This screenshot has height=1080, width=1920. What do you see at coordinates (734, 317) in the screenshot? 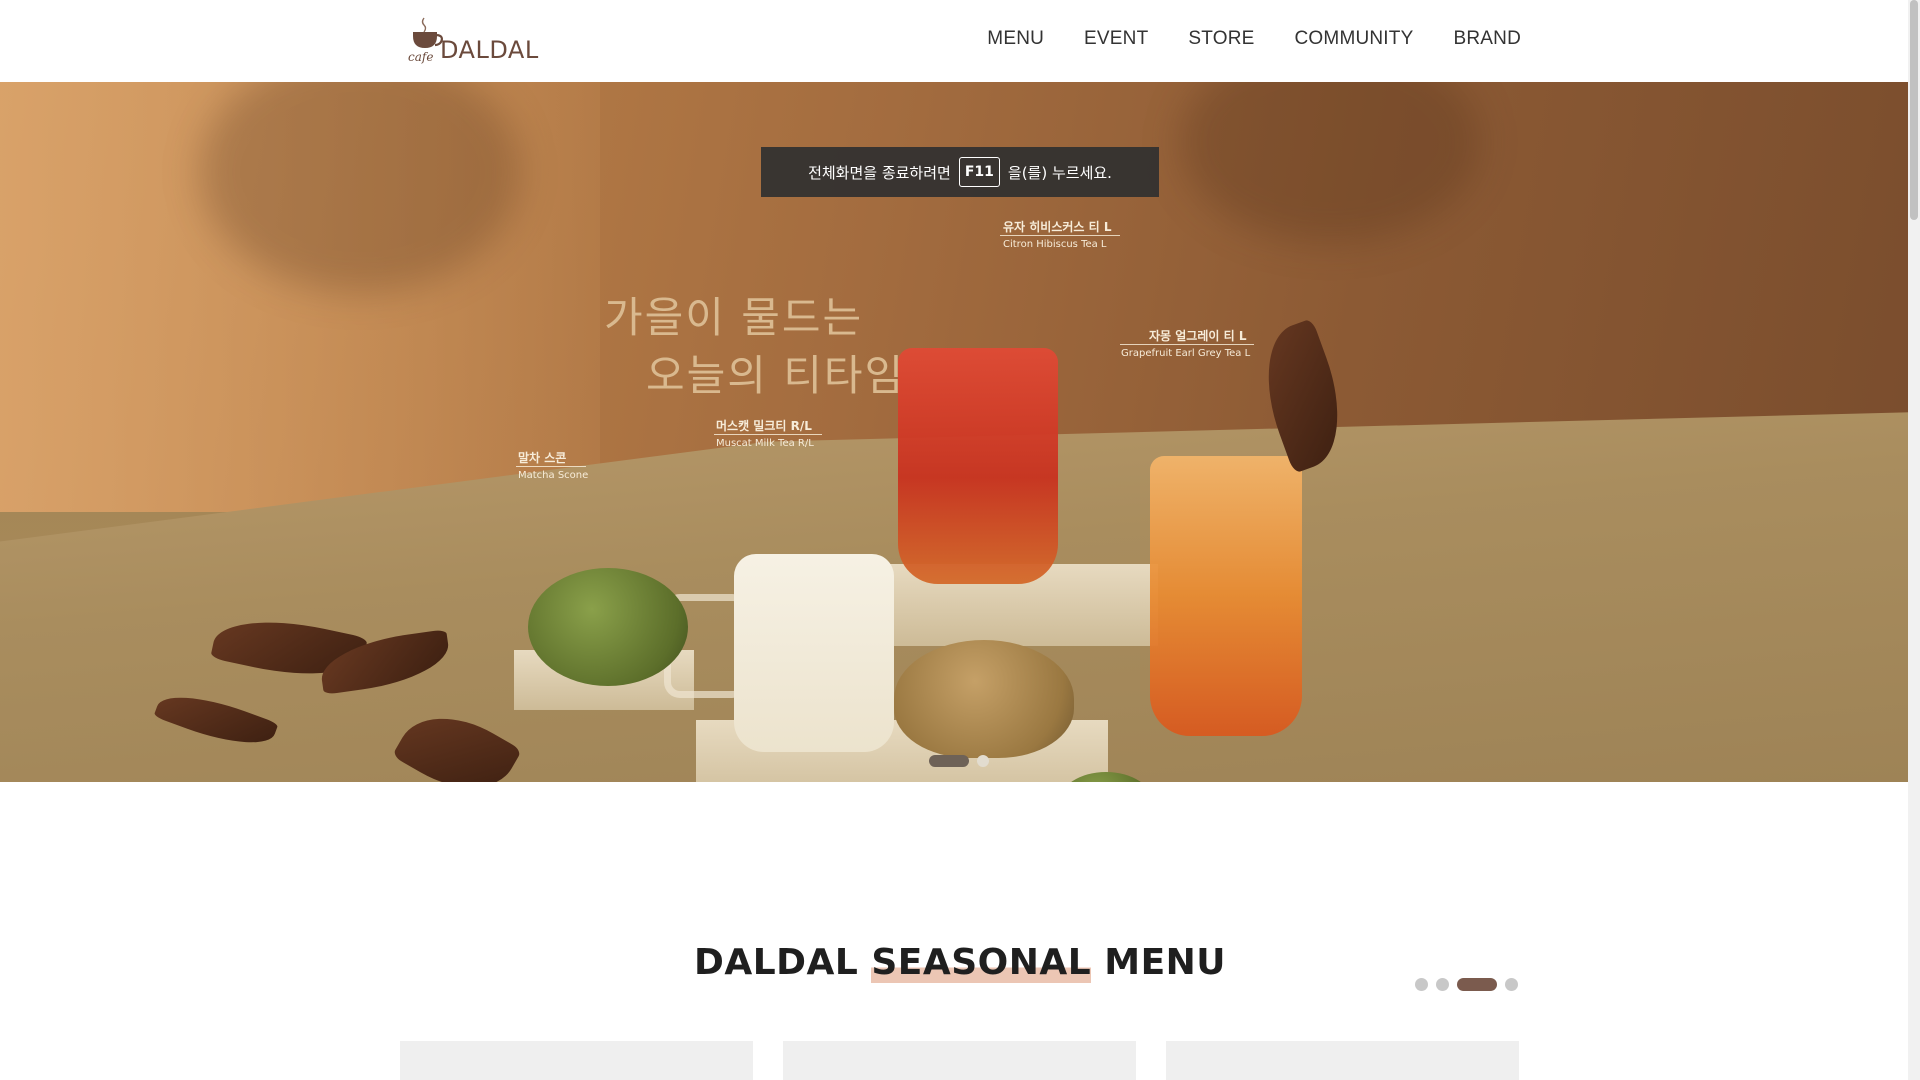
I see `hero-copy-line1: 가을이 물드는` at bounding box center [734, 317].